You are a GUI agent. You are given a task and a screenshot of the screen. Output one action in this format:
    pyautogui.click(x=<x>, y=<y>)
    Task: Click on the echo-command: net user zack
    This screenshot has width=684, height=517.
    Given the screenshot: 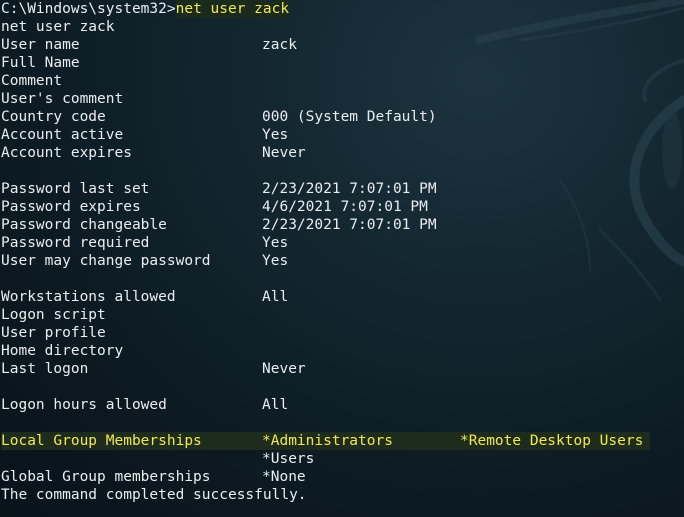 What is the action you would take?
    pyautogui.click(x=58, y=27)
    